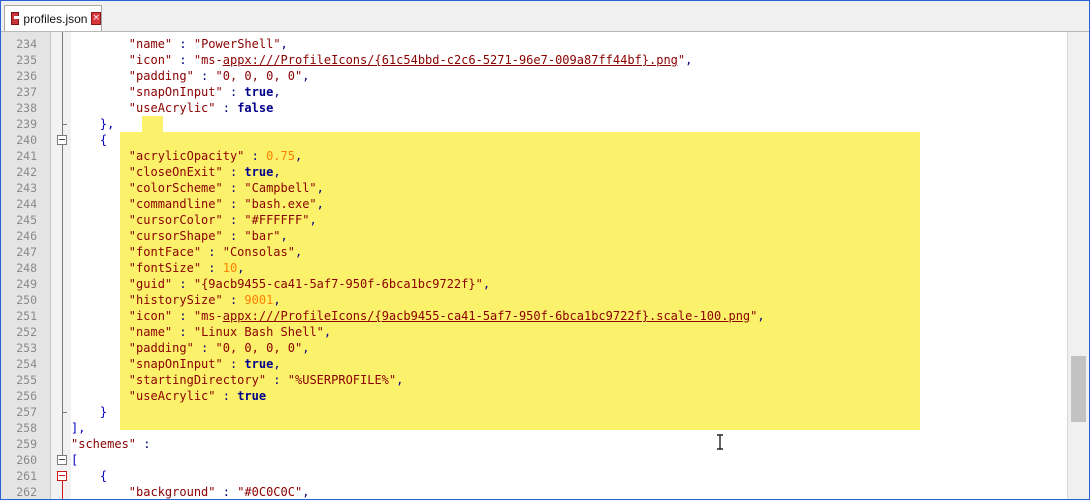  I want to click on line-number: 240, so click(26, 140).